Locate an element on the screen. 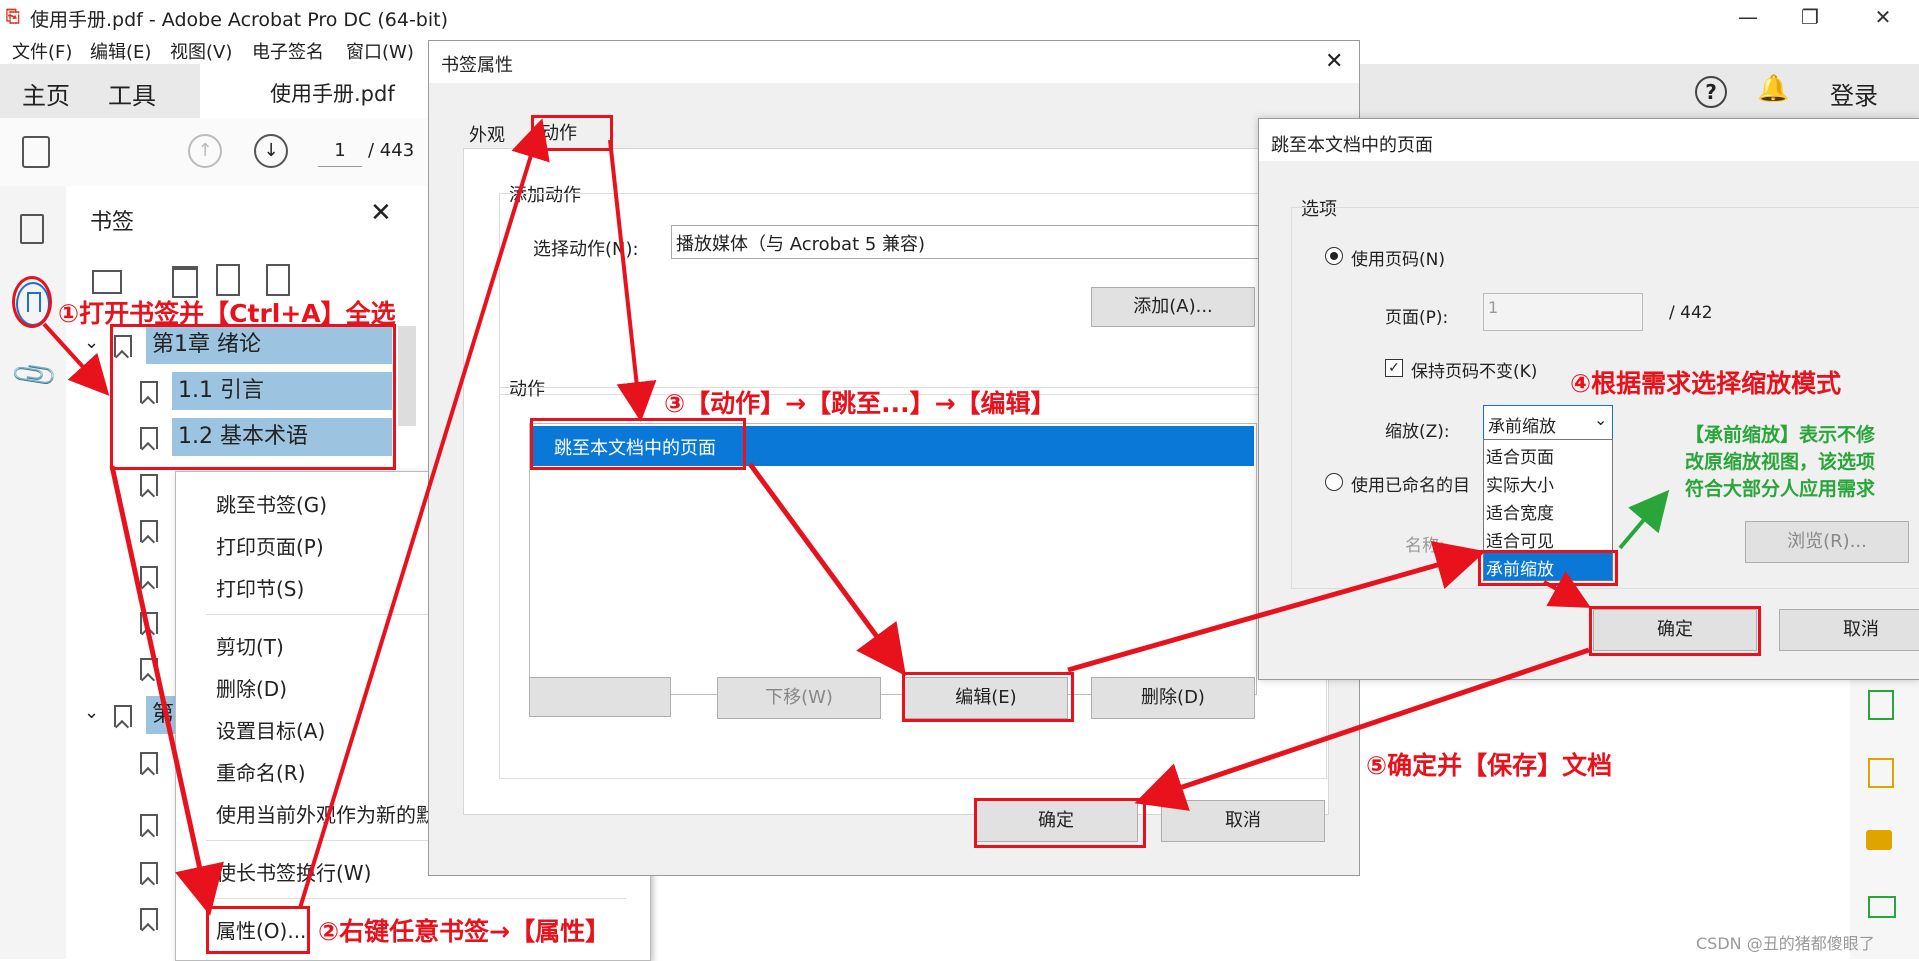  annotation-note: 【承前缩放】表示不修 改原缩放视图，该选项 符合大部分人应用需求 is located at coordinates (1779, 462).